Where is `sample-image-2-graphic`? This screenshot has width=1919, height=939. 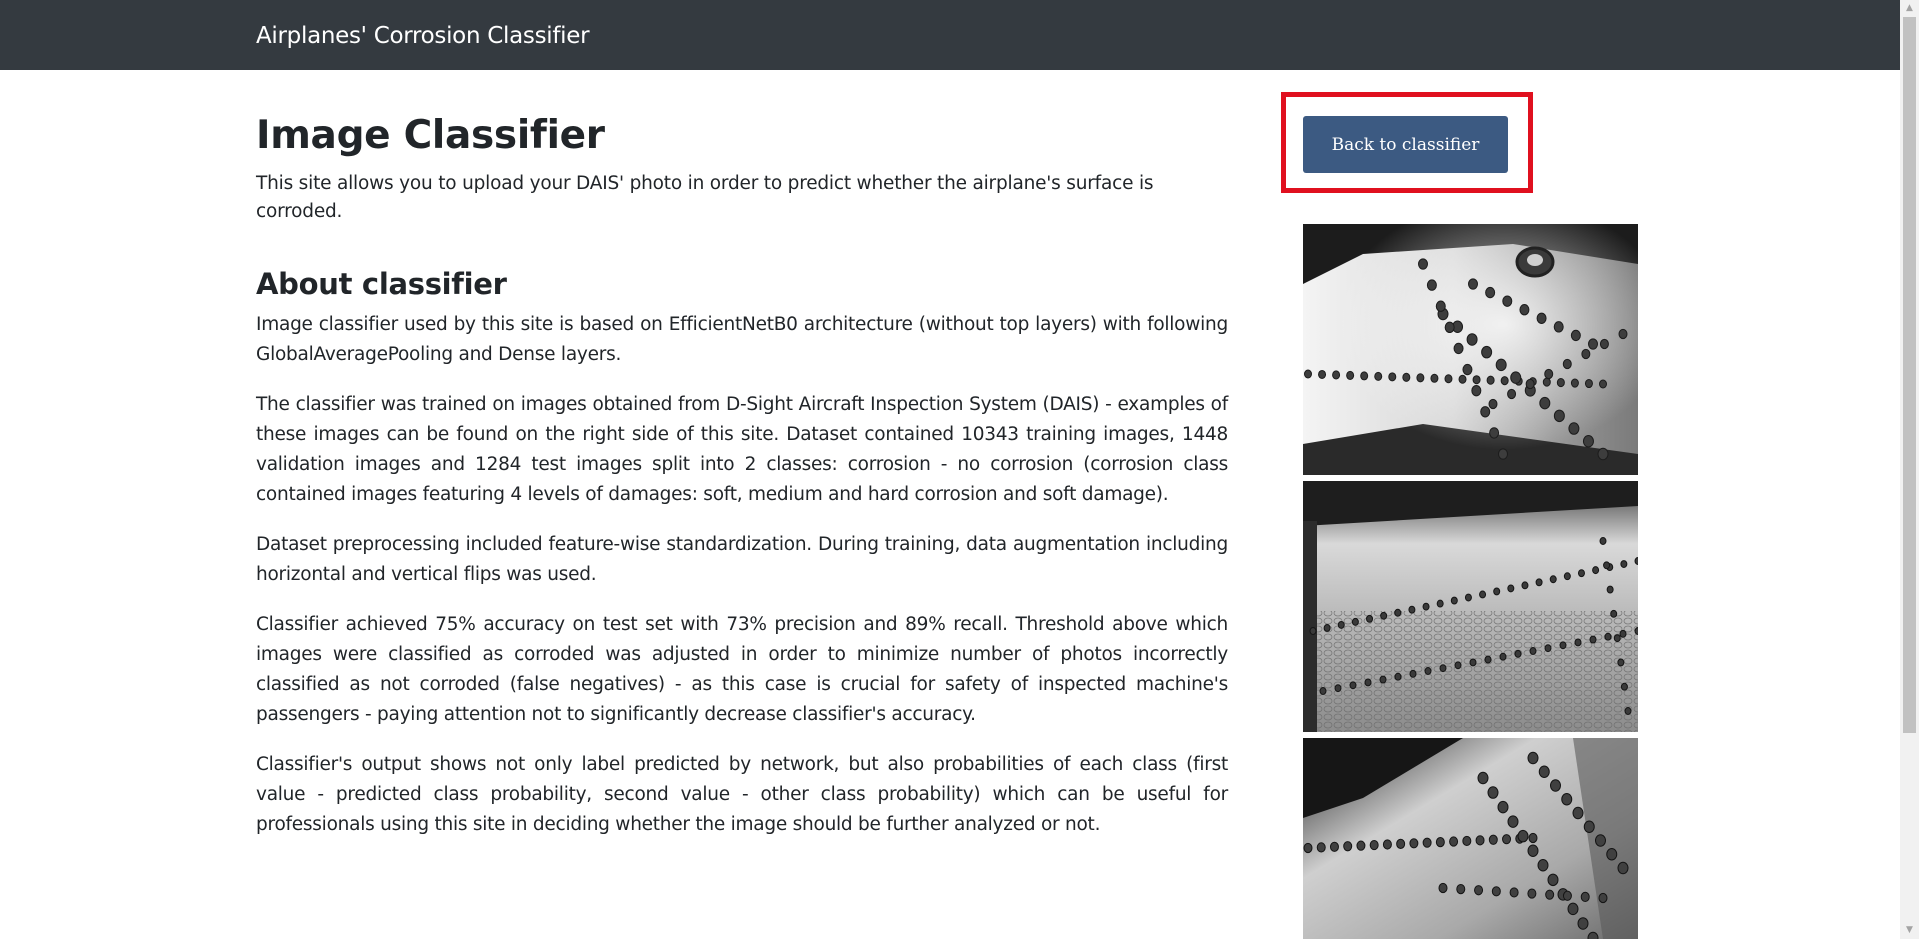
sample-image-2-graphic is located at coordinates (1470, 606).